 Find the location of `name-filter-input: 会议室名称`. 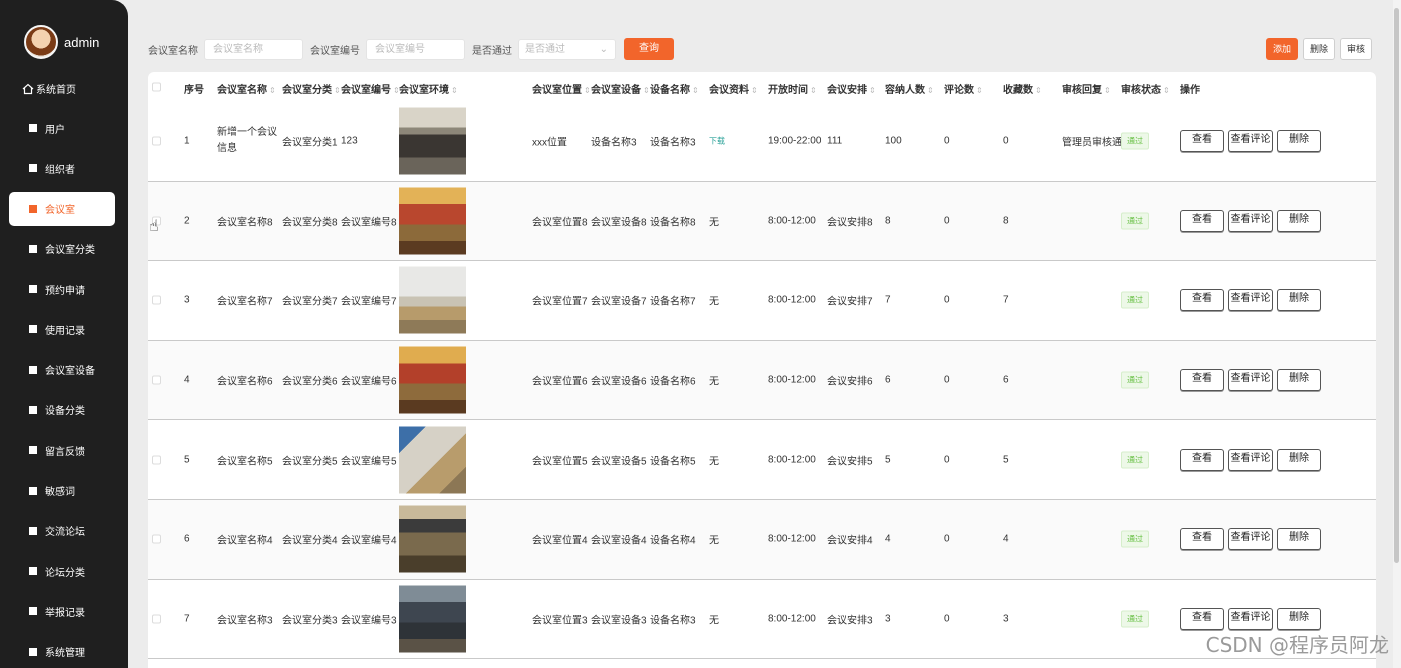

name-filter-input: 会议室名称 is located at coordinates (253, 49).